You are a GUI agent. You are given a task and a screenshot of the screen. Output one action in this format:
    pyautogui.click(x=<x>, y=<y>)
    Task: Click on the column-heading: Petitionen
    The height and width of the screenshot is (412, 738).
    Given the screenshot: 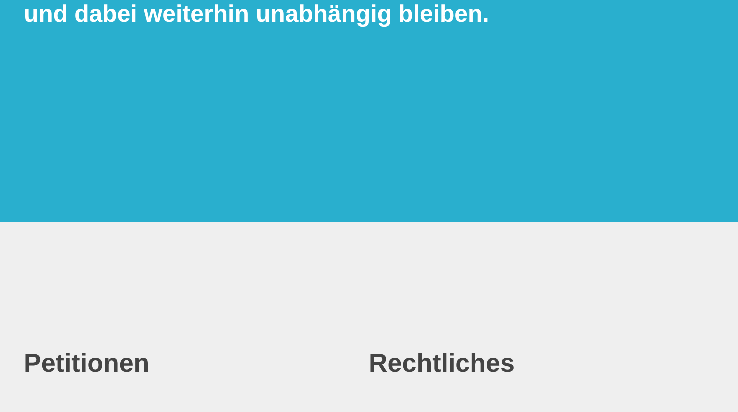 What is the action you would take?
    pyautogui.click(x=87, y=364)
    